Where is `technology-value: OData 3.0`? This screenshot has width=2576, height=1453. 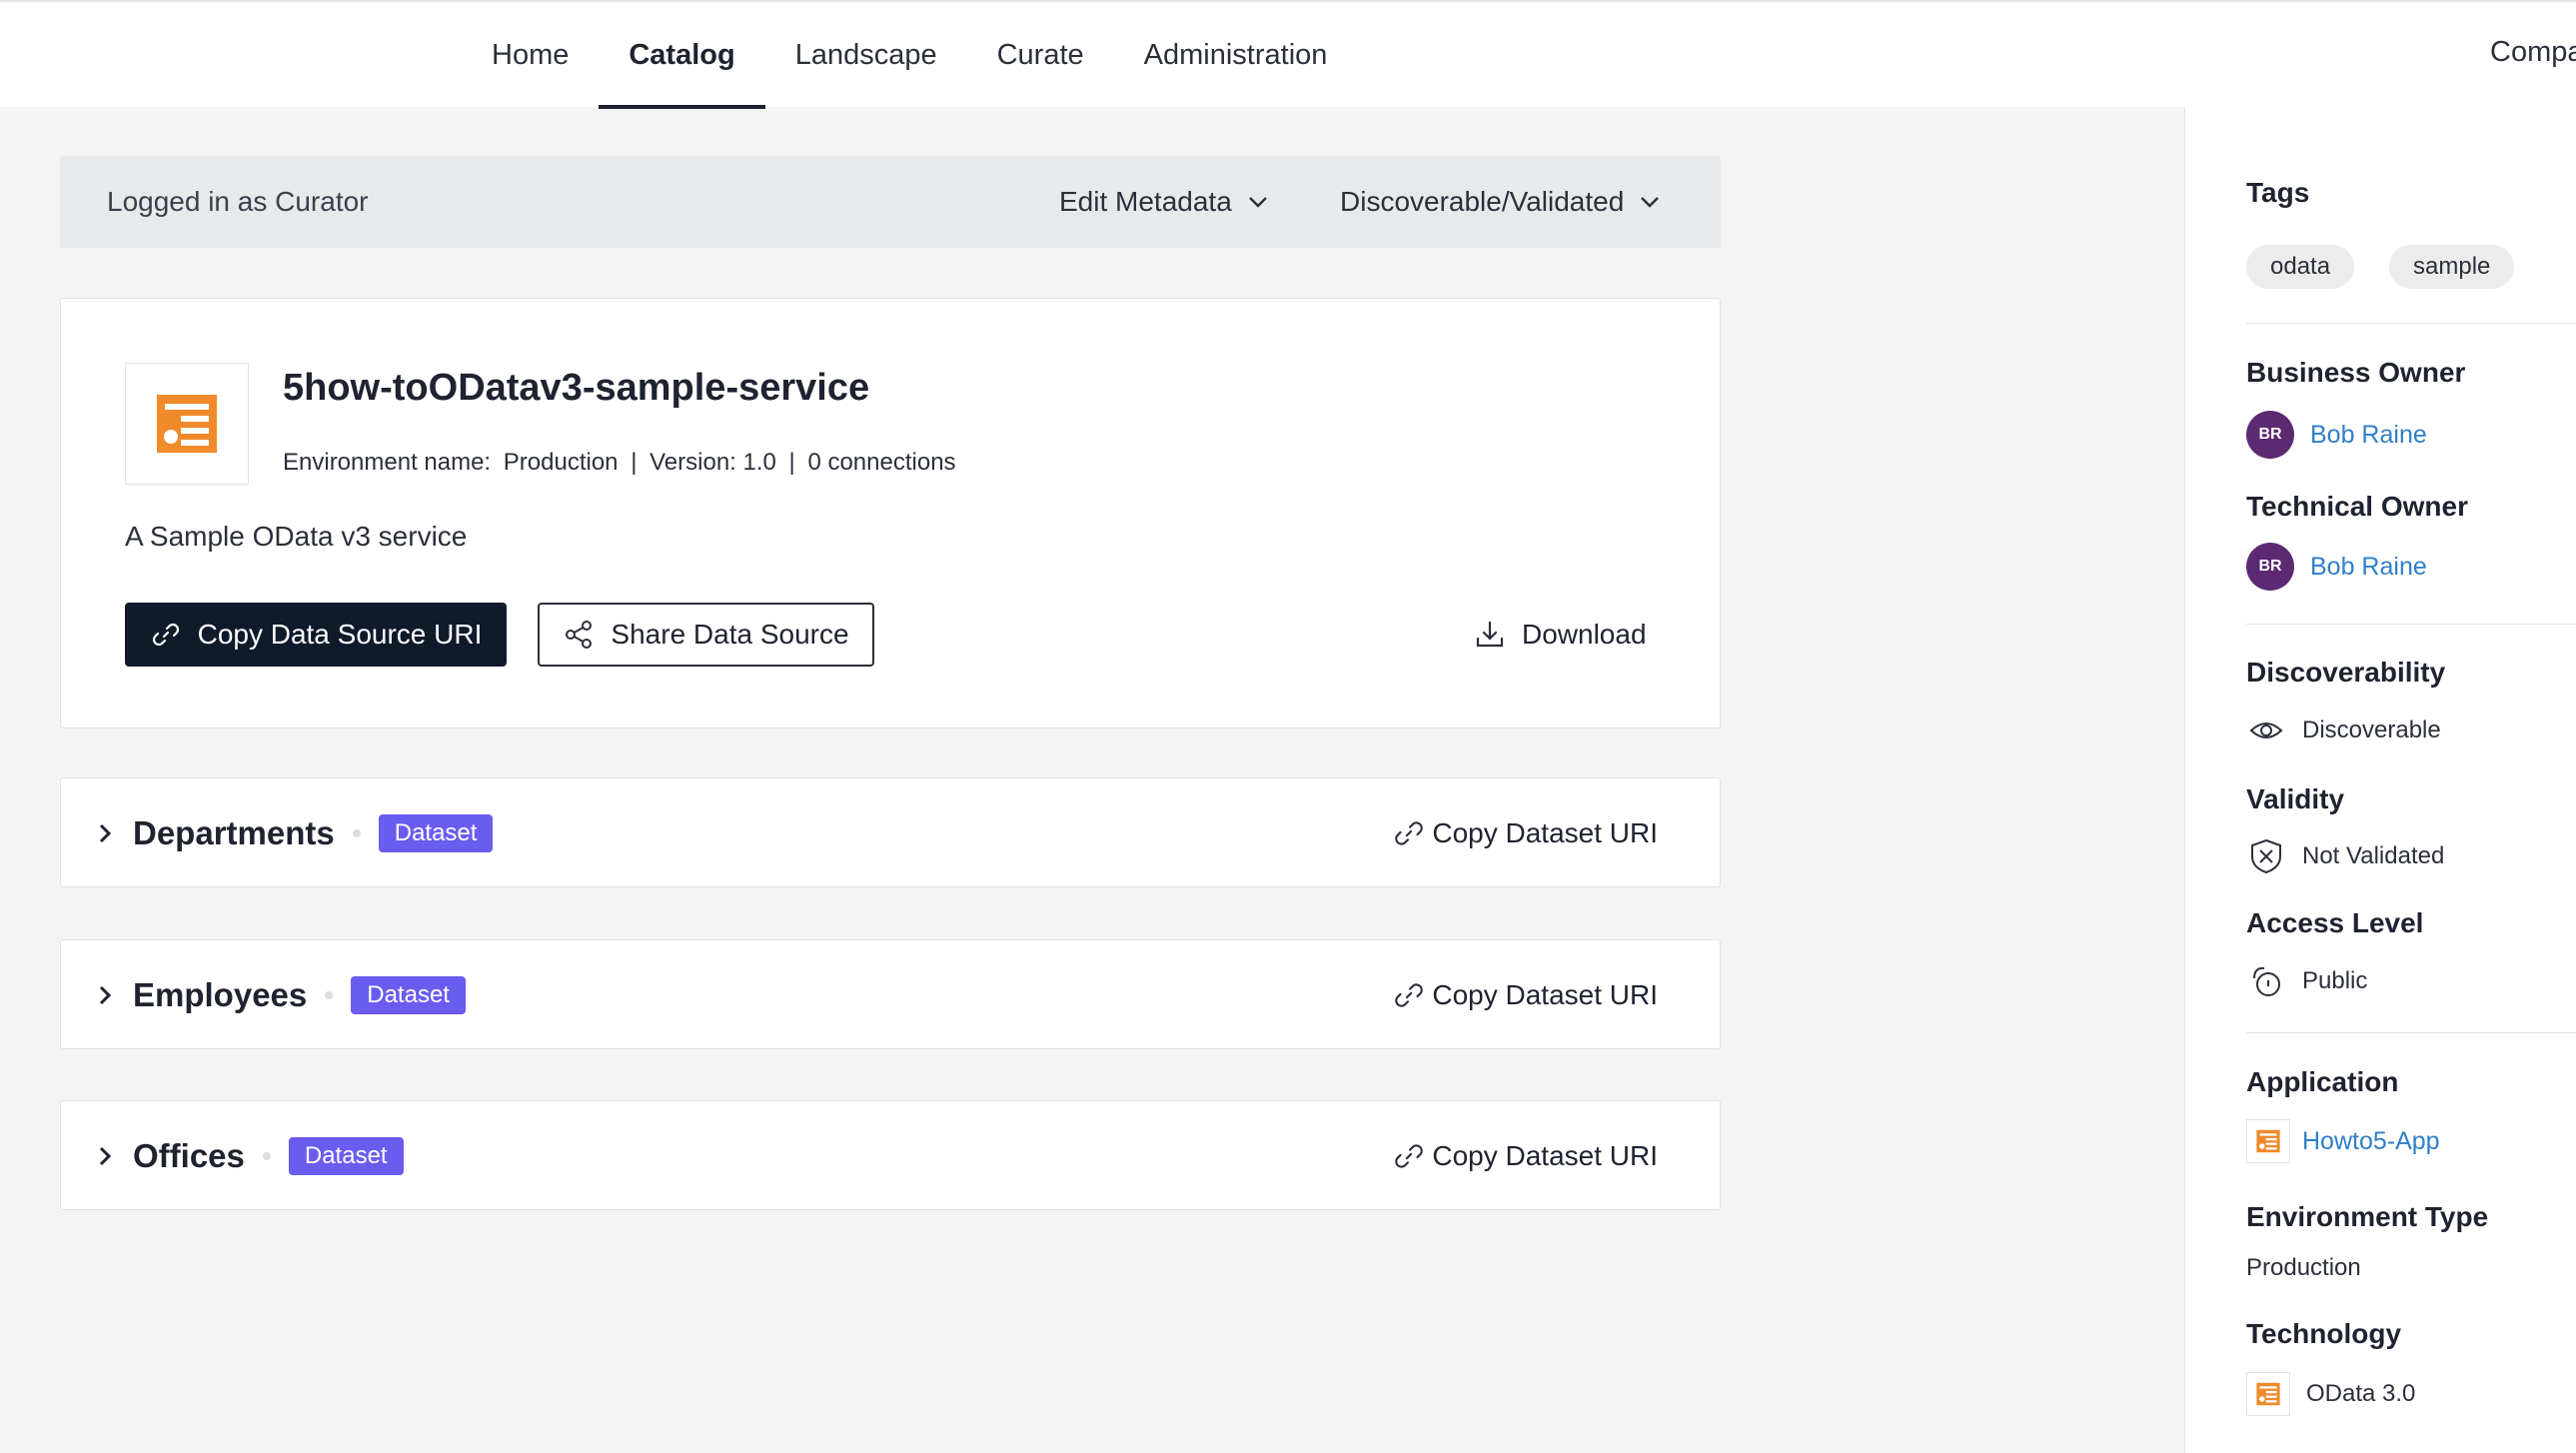 technology-value: OData 3.0 is located at coordinates (2361, 1393).